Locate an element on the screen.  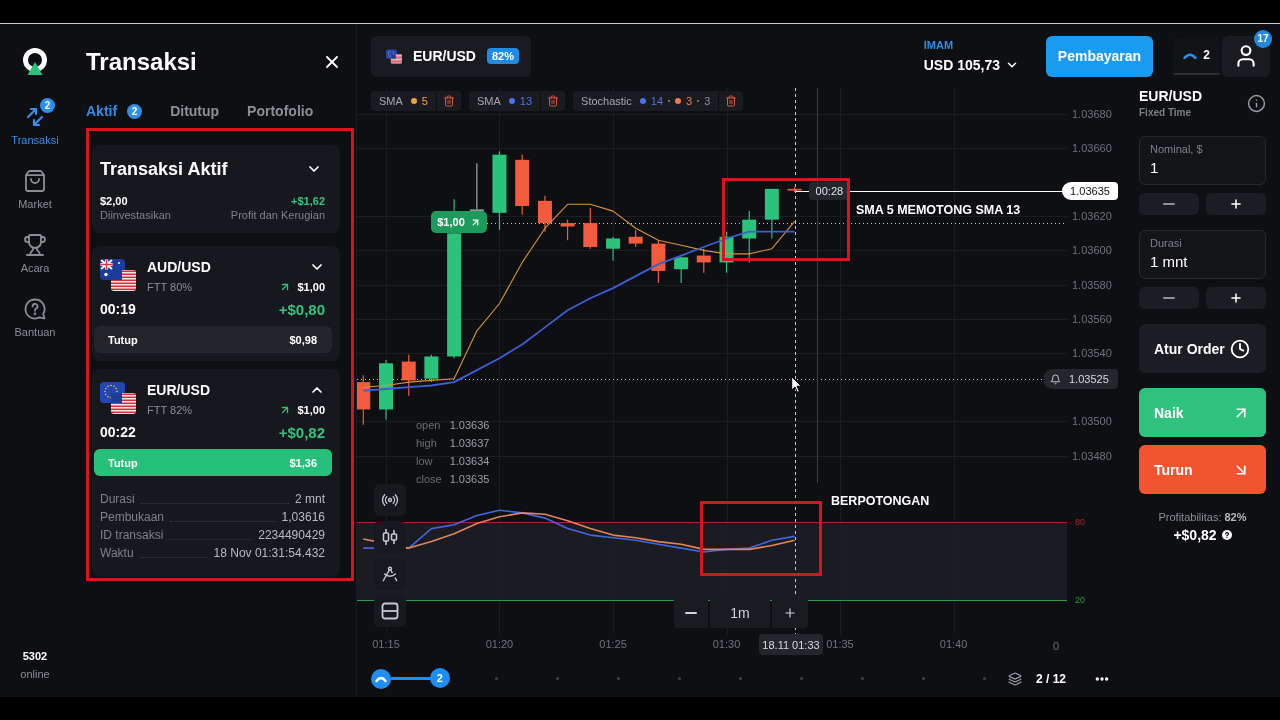
indicator-param: 13 is located at coordinates (526, 101).